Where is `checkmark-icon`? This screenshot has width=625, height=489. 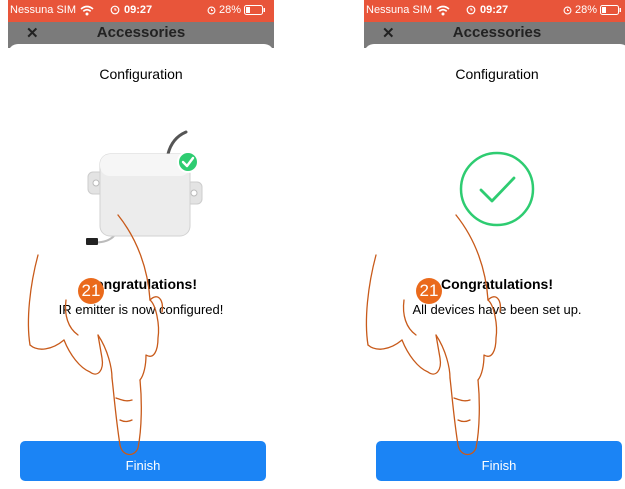
checkmark-icon is located at coordinates (497, 189).